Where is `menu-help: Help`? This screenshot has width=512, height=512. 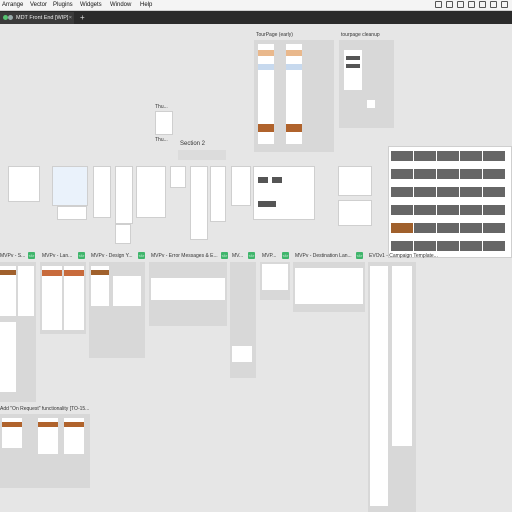
menu-help: Help is located at coordinates (146, 5).